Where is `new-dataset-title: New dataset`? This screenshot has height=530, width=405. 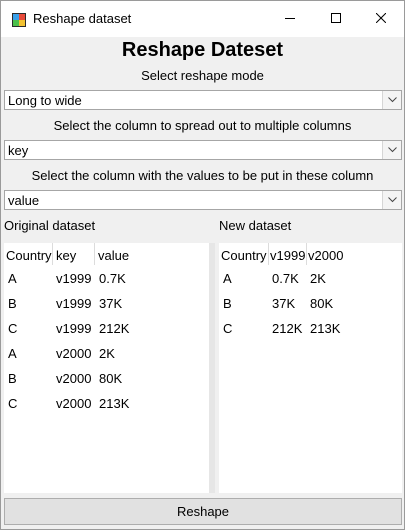
new-dataset-title: New dataset is located at coordinates (255, 225).